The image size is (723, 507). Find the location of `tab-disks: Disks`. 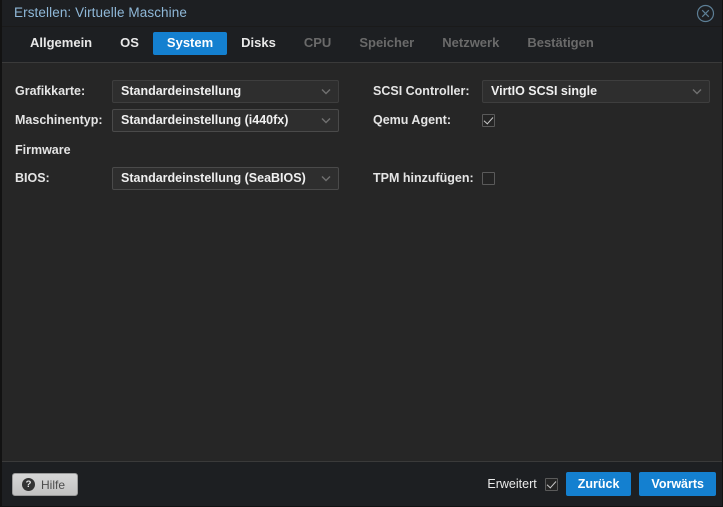

tab-disks: Disks is located at coordinates (258, 43).